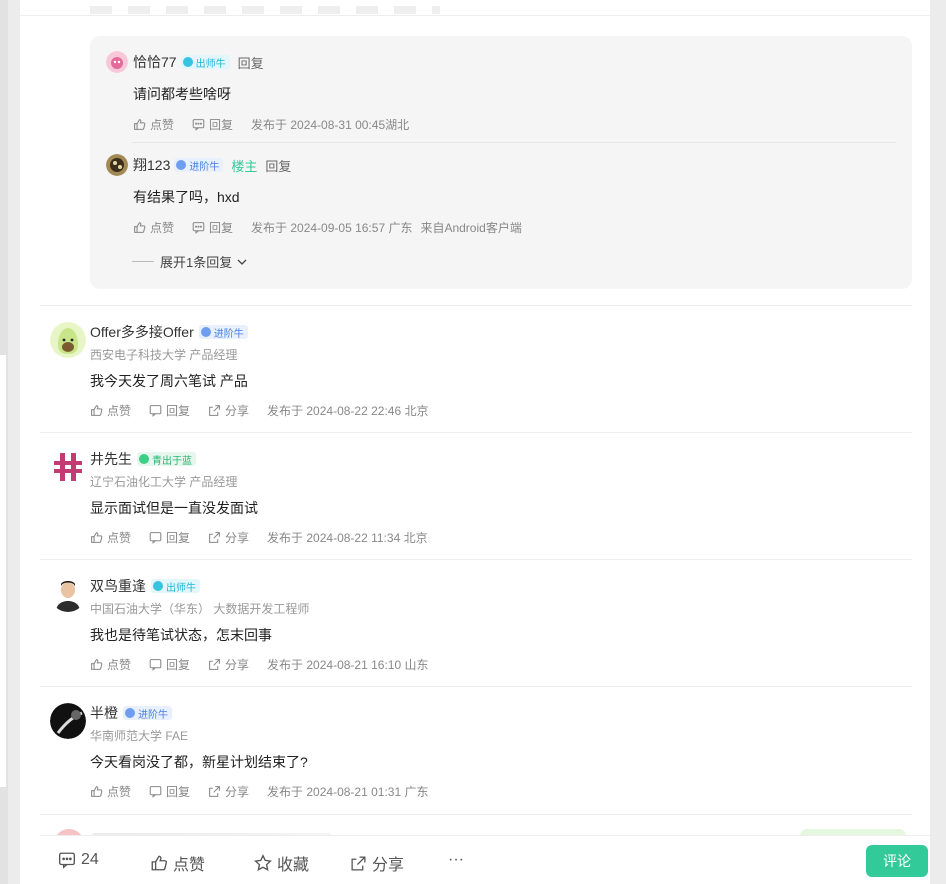 The height and width of the screenshot is (884, 946). Describe the element at coordinates (199, 762) in the screenshot. I see `comment-text: 今天看岗没了都，新星计划结束了?` at that location.